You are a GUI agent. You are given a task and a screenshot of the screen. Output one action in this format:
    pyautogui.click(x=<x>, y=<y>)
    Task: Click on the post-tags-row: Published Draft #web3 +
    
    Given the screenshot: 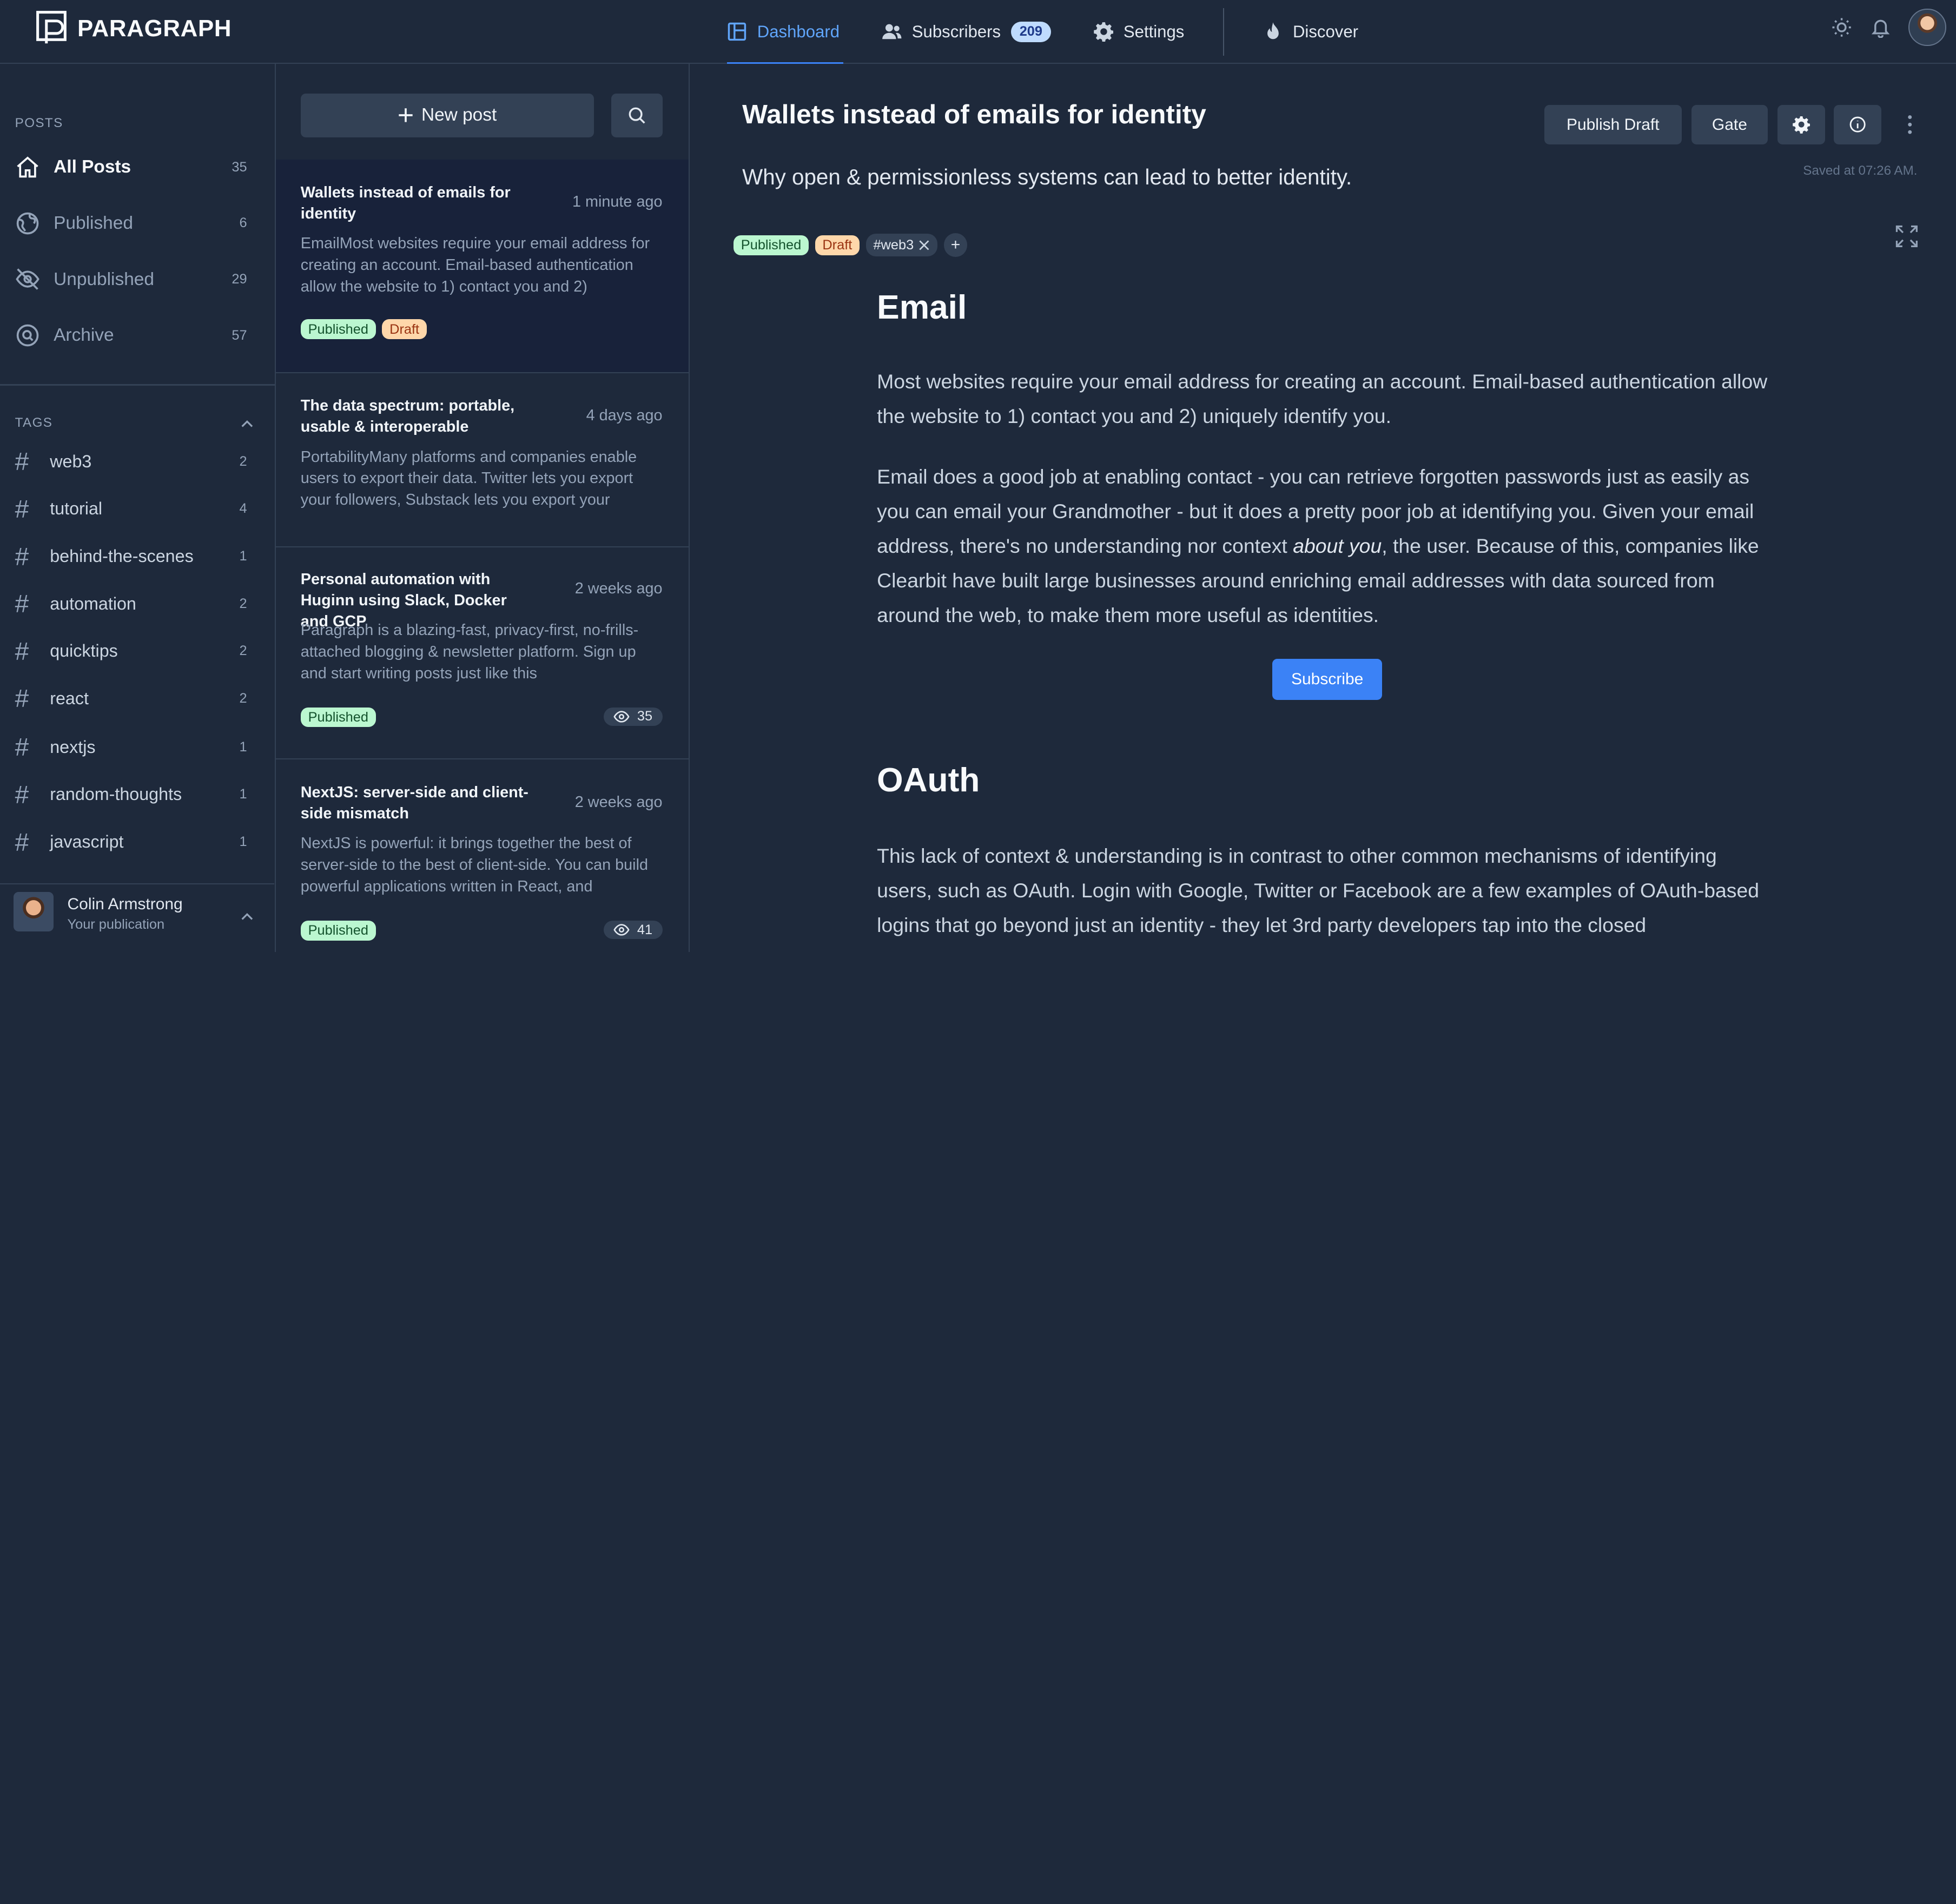 What is the action you would take?
    pyautogui.click(x=850, y=245)
    